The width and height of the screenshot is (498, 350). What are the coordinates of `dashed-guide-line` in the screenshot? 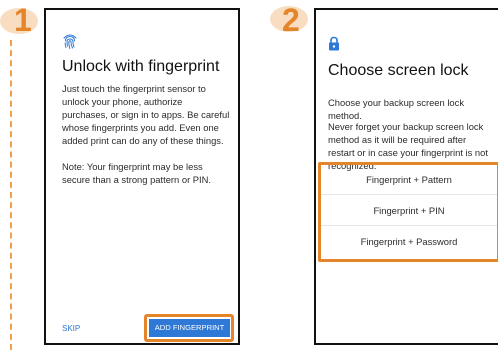 It's located at (11, 195).